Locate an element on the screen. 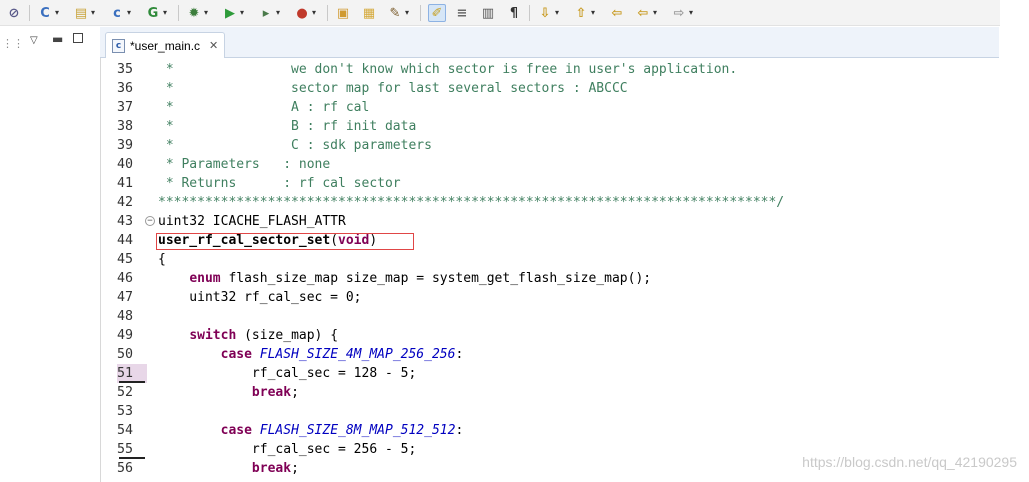 This screenshot has height=482, width=1029. code-line: 41 * Returns : rf cal sector is located at coordinates (550, 183).